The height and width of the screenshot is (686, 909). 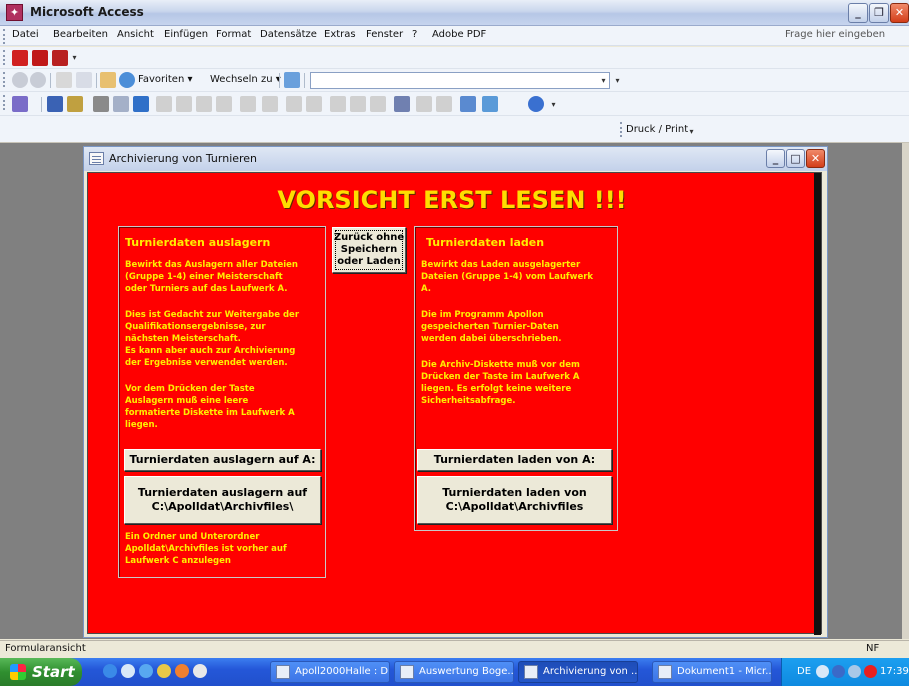 What do you see at coordinates (870, 671) in the screenshot?
I see `security-icon` at bounding box center [870, 671].